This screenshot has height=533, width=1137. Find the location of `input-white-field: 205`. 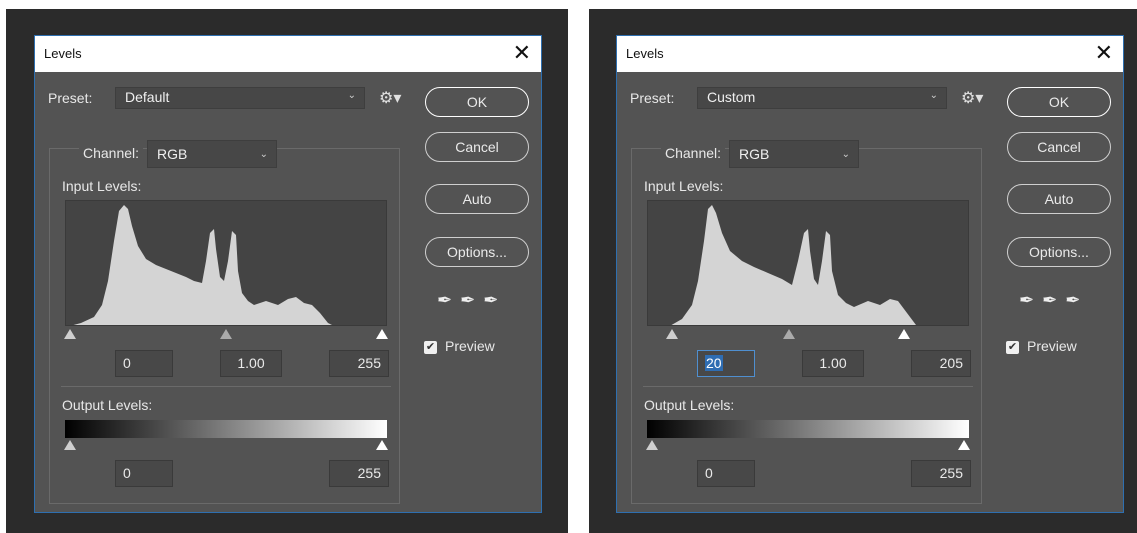

input-white-field: 205 is located at coordinates (941, 363).